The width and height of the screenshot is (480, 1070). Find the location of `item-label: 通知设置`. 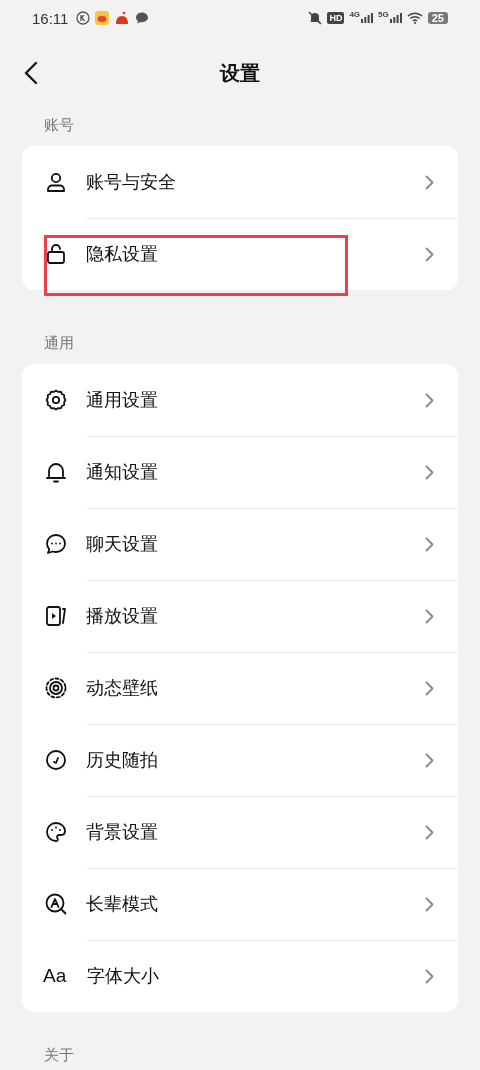

item-label: 通知设置 is located at coordinates (122, 472).